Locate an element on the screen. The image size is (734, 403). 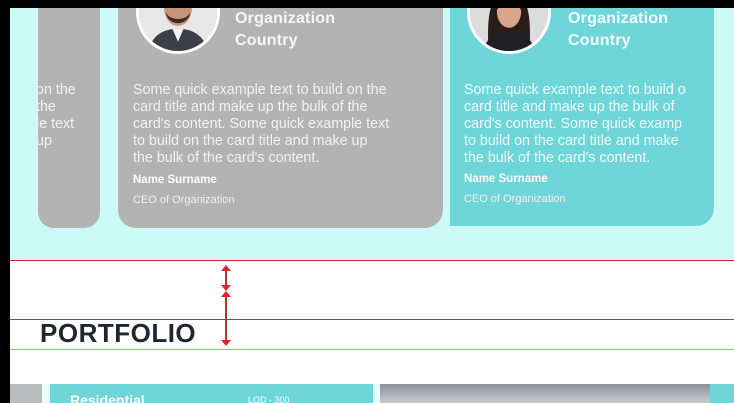
baseline-guide-line is located at coordinates (372, 349).